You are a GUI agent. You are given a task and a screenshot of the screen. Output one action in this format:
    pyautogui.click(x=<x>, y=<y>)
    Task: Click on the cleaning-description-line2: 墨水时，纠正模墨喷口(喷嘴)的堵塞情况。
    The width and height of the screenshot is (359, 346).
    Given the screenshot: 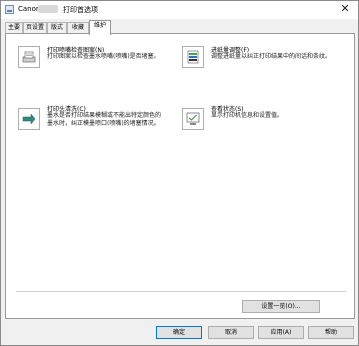 What is the action you would take?
    pyautogui.click(x=103, y=123)
    